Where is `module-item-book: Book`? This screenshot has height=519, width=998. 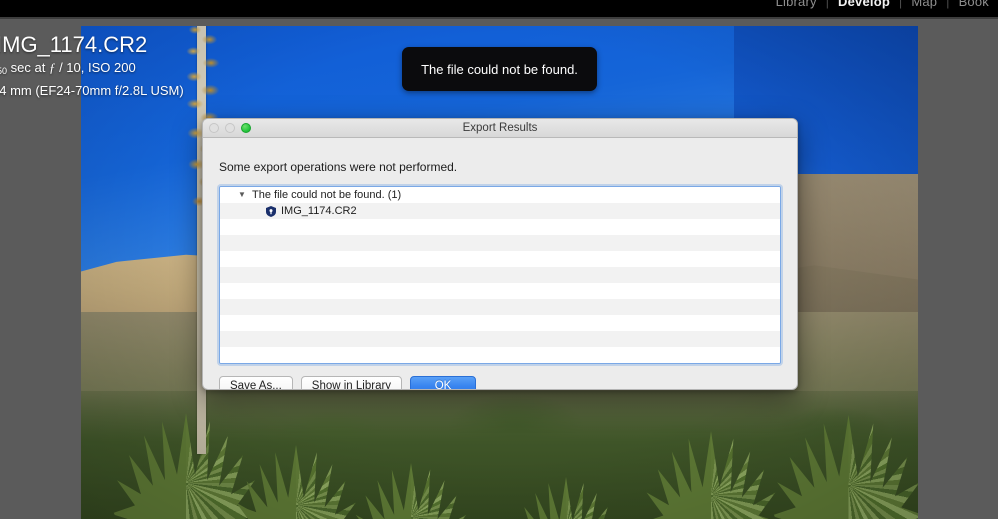 module-item-book: Book is located at coordinates (974, 4).